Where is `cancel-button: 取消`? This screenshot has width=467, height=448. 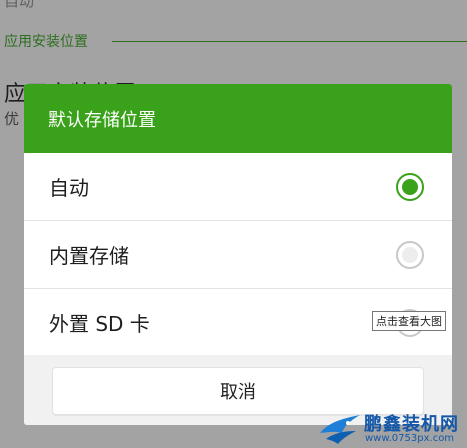 cancel-button: 取消 is located at coordinates (238, 391).